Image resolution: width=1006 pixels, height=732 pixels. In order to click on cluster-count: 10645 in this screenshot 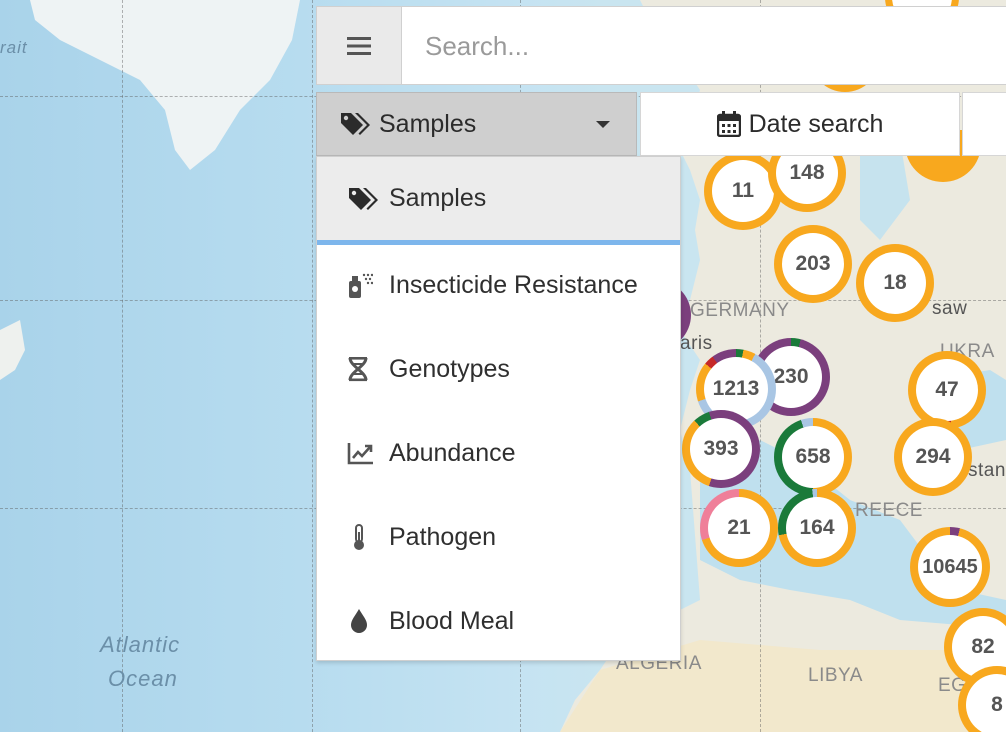, I will do `click(950, 567)`.